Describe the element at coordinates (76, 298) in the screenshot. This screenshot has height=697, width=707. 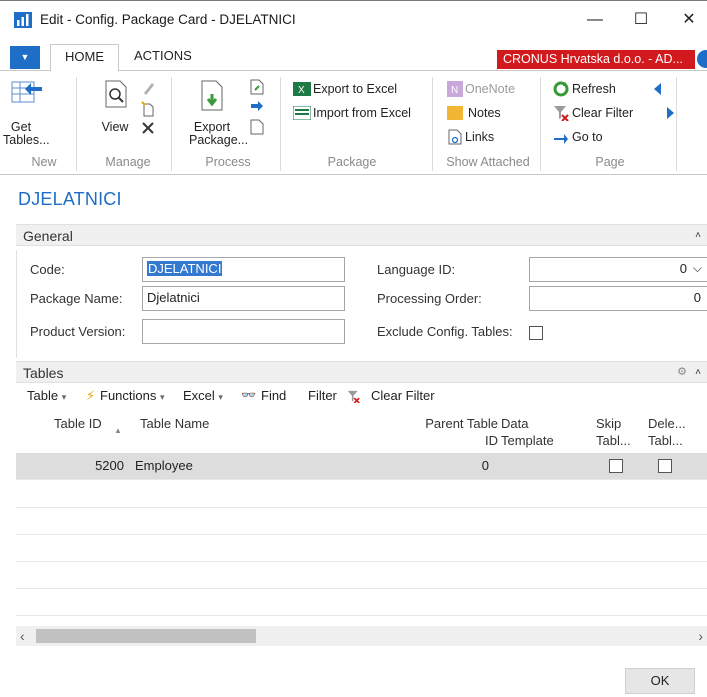
I see `package-name-label: Package Name:` at that location.